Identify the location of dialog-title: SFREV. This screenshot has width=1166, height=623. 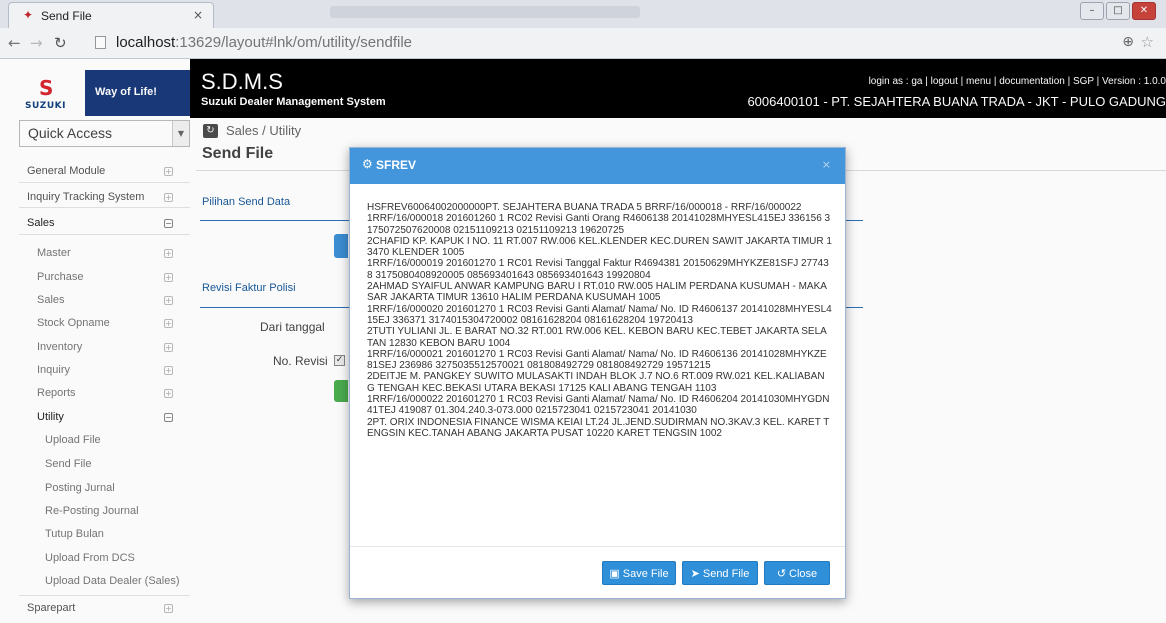
(396, 165).